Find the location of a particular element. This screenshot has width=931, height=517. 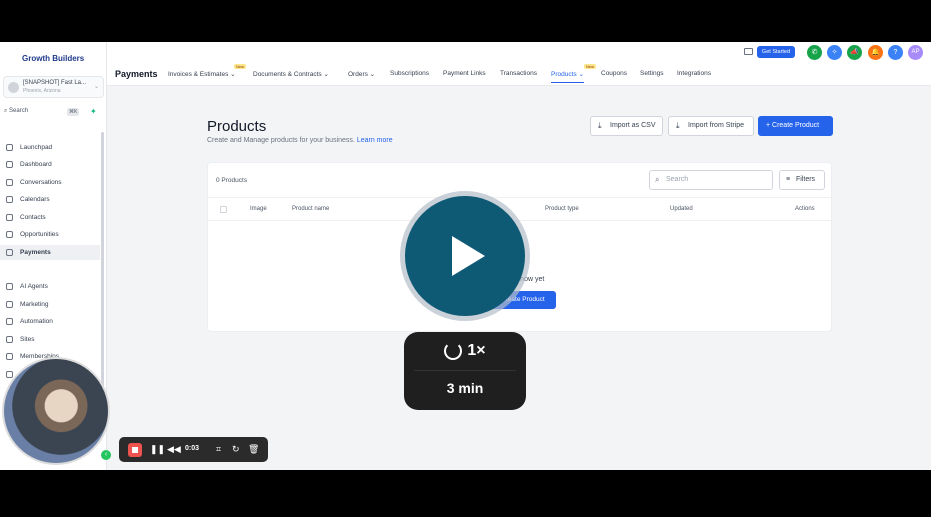

product-search-input: ⌕ Search is located at coordinates (711, 180).